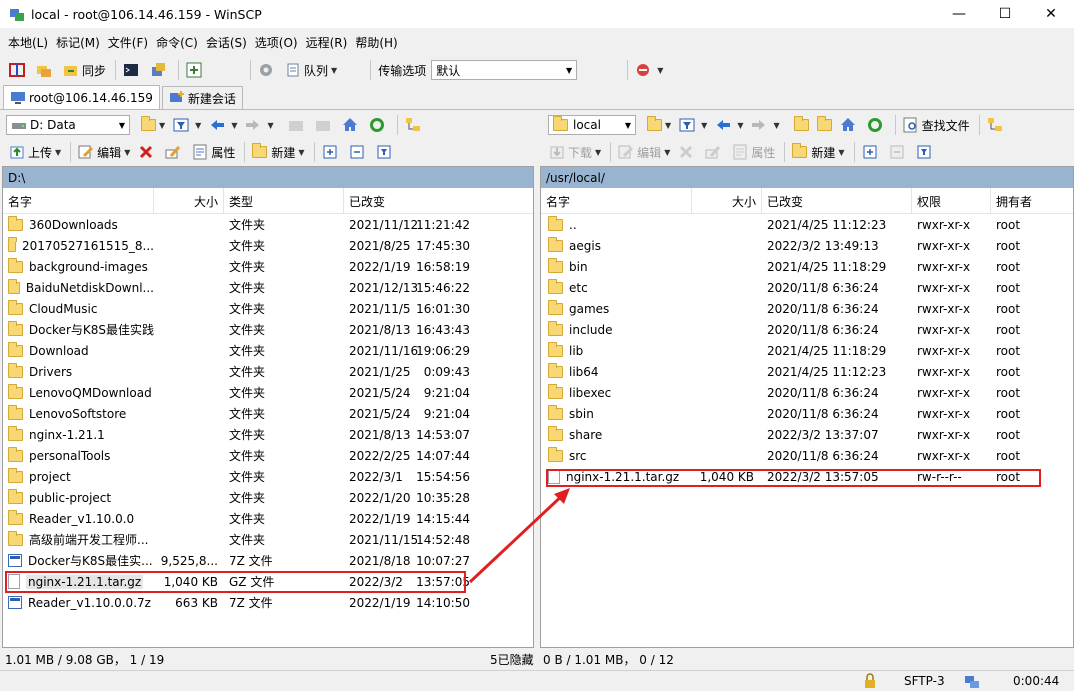  I want to click on right-select-all-button, so click(871, 152).